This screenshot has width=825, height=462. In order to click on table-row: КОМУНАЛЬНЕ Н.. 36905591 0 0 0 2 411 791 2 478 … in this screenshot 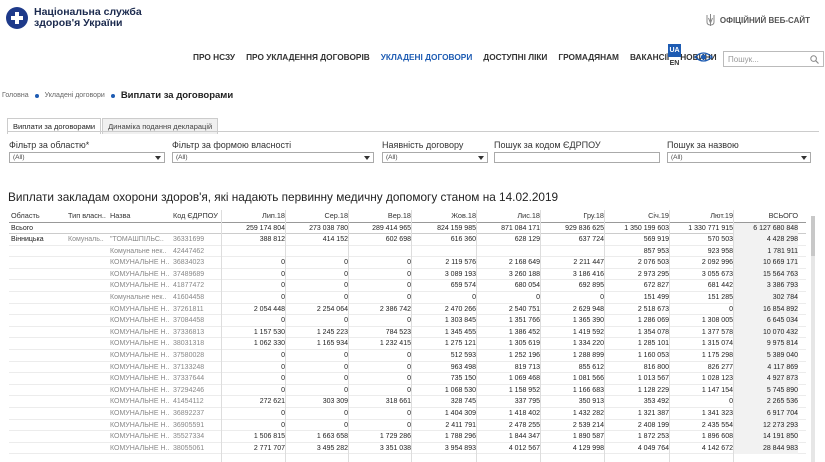, I will do `click(407, 425)`.